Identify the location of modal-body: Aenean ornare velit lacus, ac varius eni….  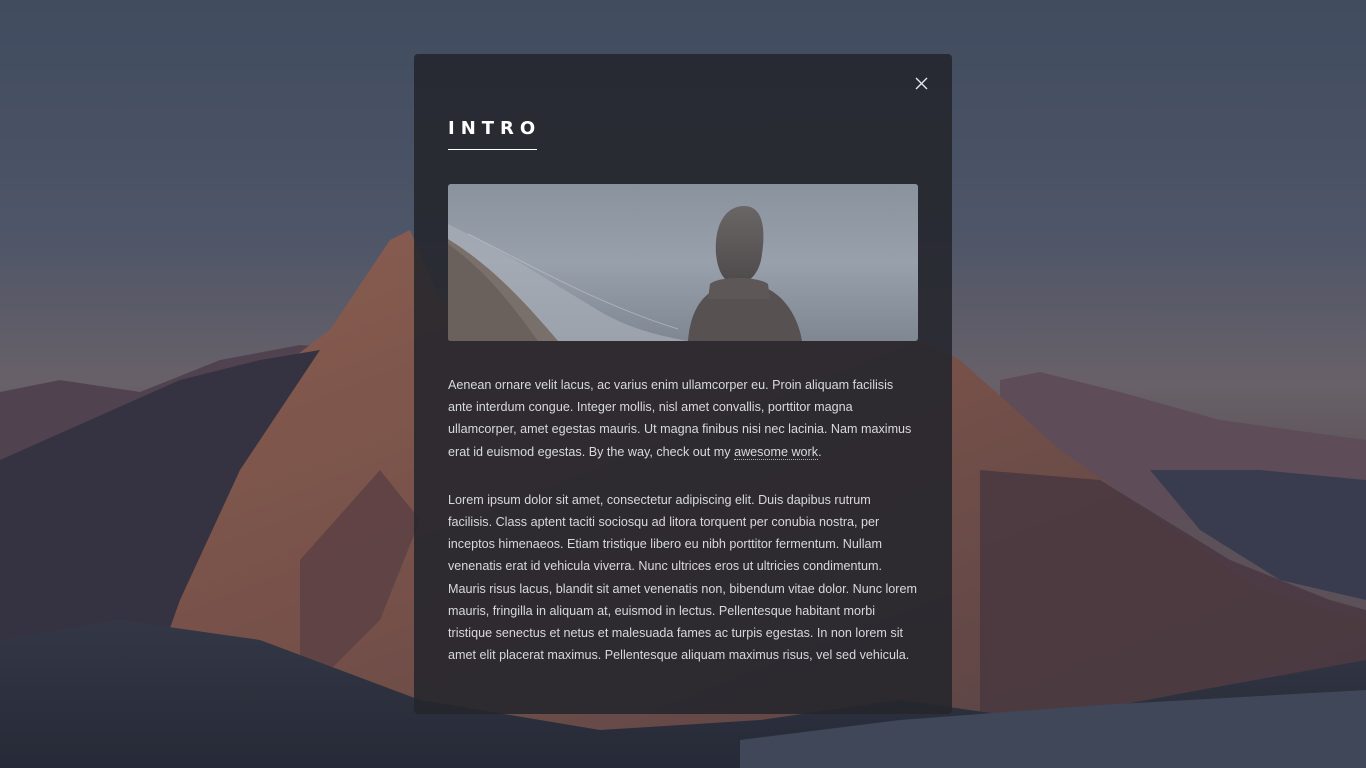
(683, 533).